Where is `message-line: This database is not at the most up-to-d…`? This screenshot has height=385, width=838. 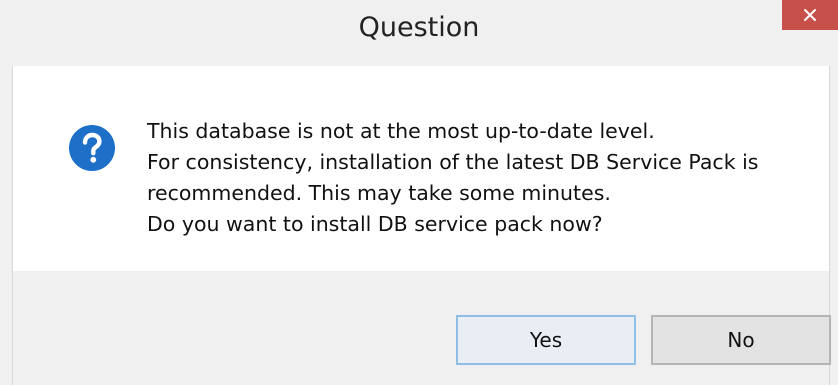
message-line: This database is not at the most up-to-d… is located at coordinates (401, 131).